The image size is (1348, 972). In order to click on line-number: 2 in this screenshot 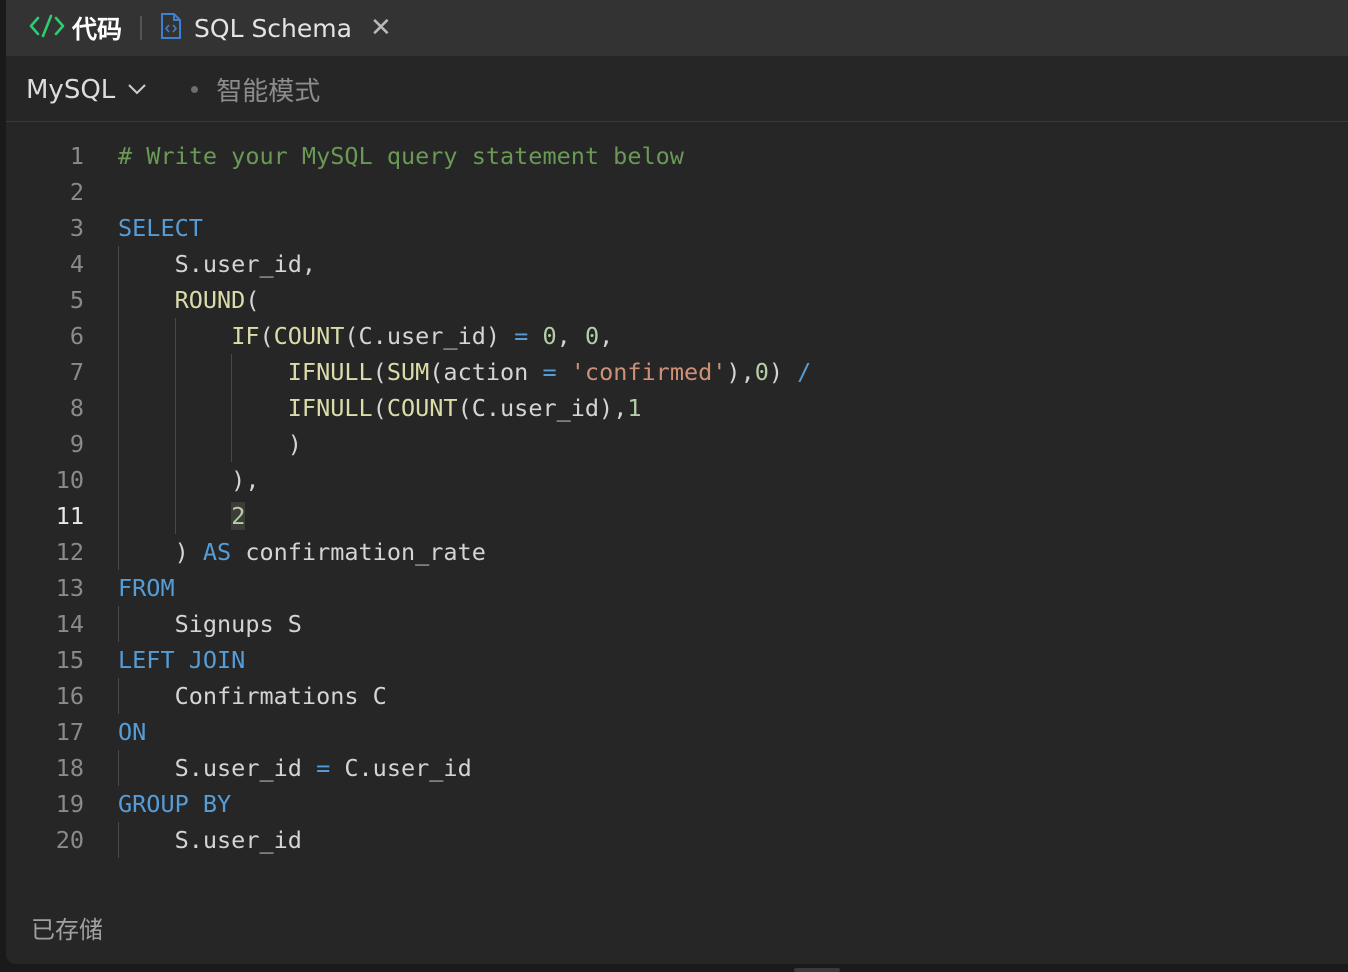, I will do `click(76, 192)`.